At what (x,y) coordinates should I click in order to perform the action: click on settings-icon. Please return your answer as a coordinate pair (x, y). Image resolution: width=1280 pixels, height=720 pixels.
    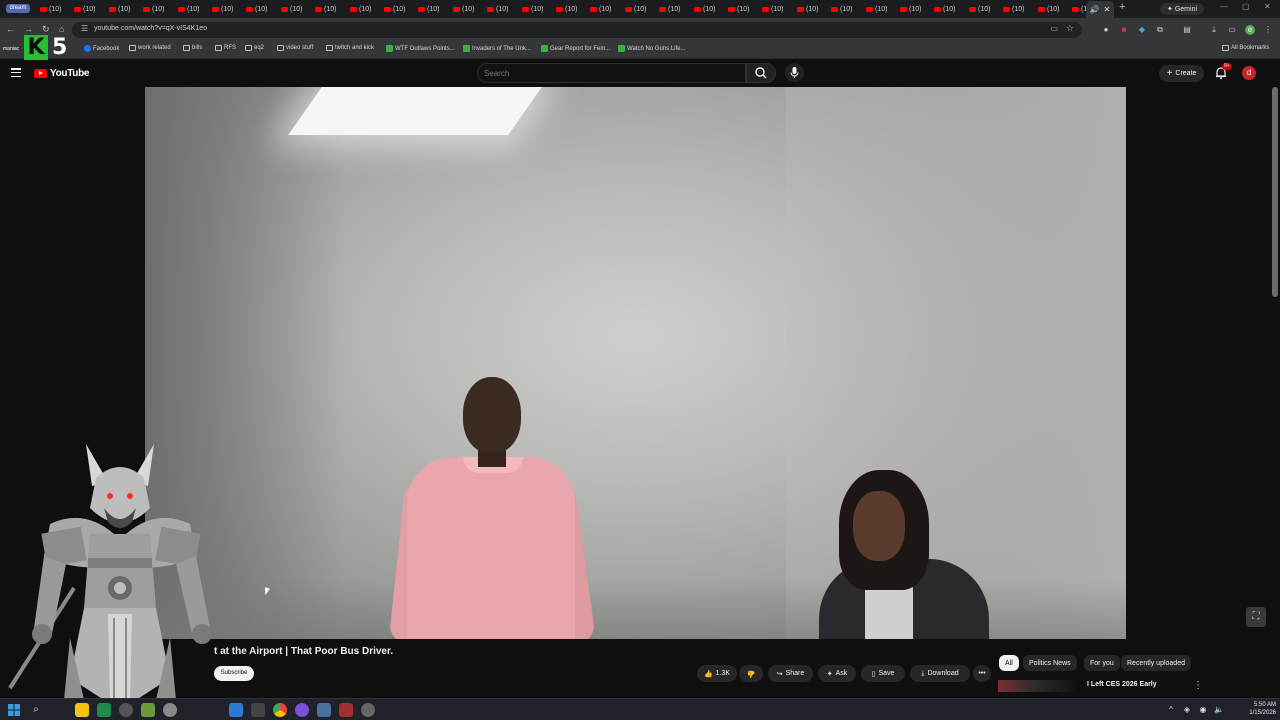
    Looking at the image, I should click on (368, 710).